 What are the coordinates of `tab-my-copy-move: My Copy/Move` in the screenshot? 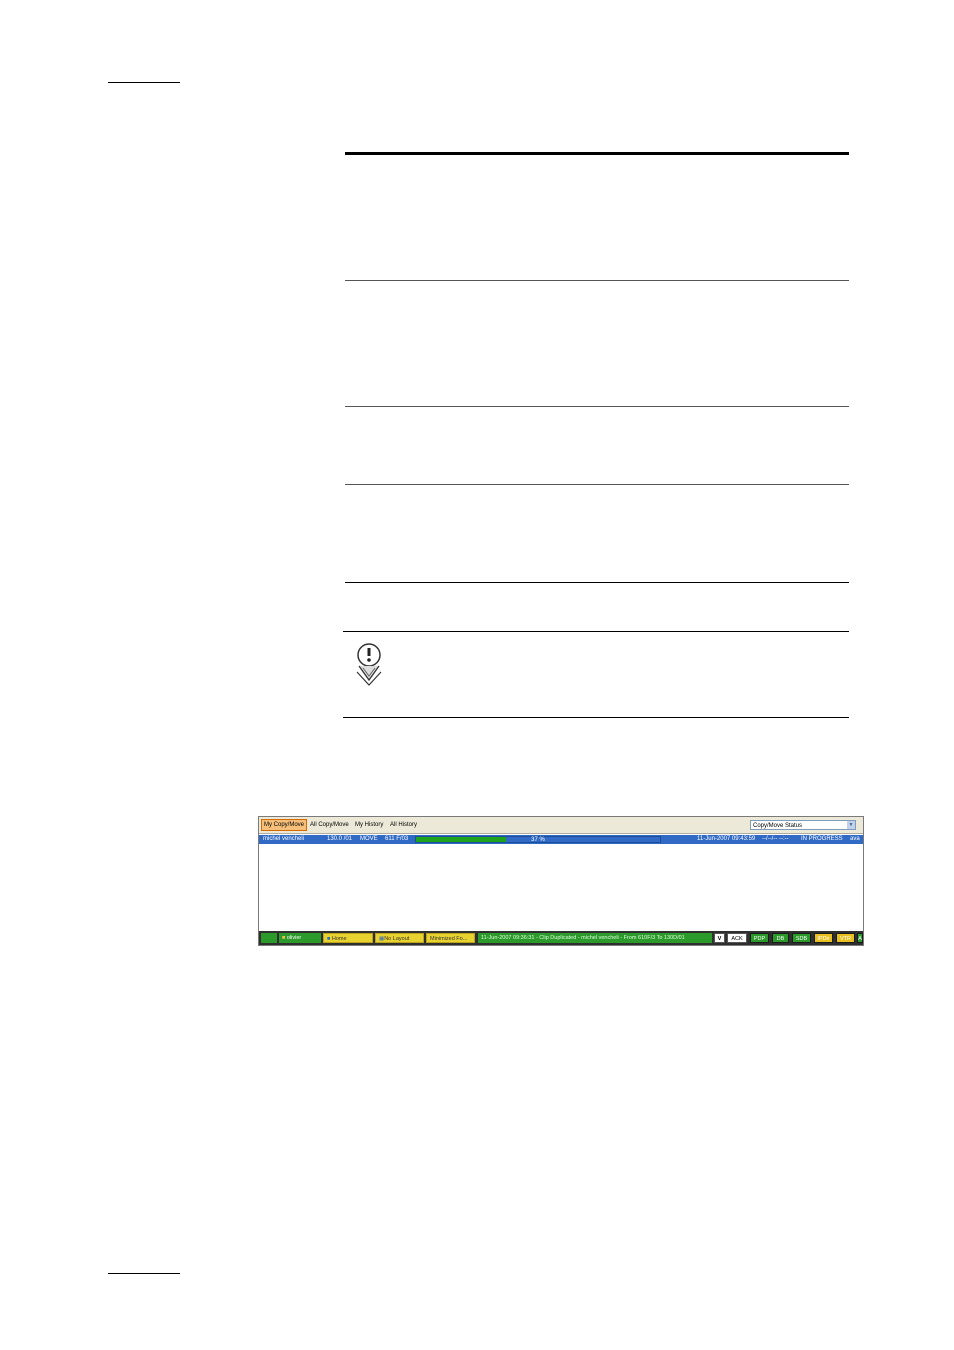 It's located at (284, 825).